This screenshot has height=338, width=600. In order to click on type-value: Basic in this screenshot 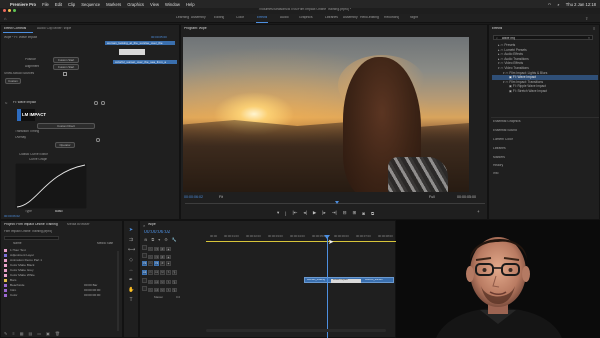, I will do `click(59, 212)`.